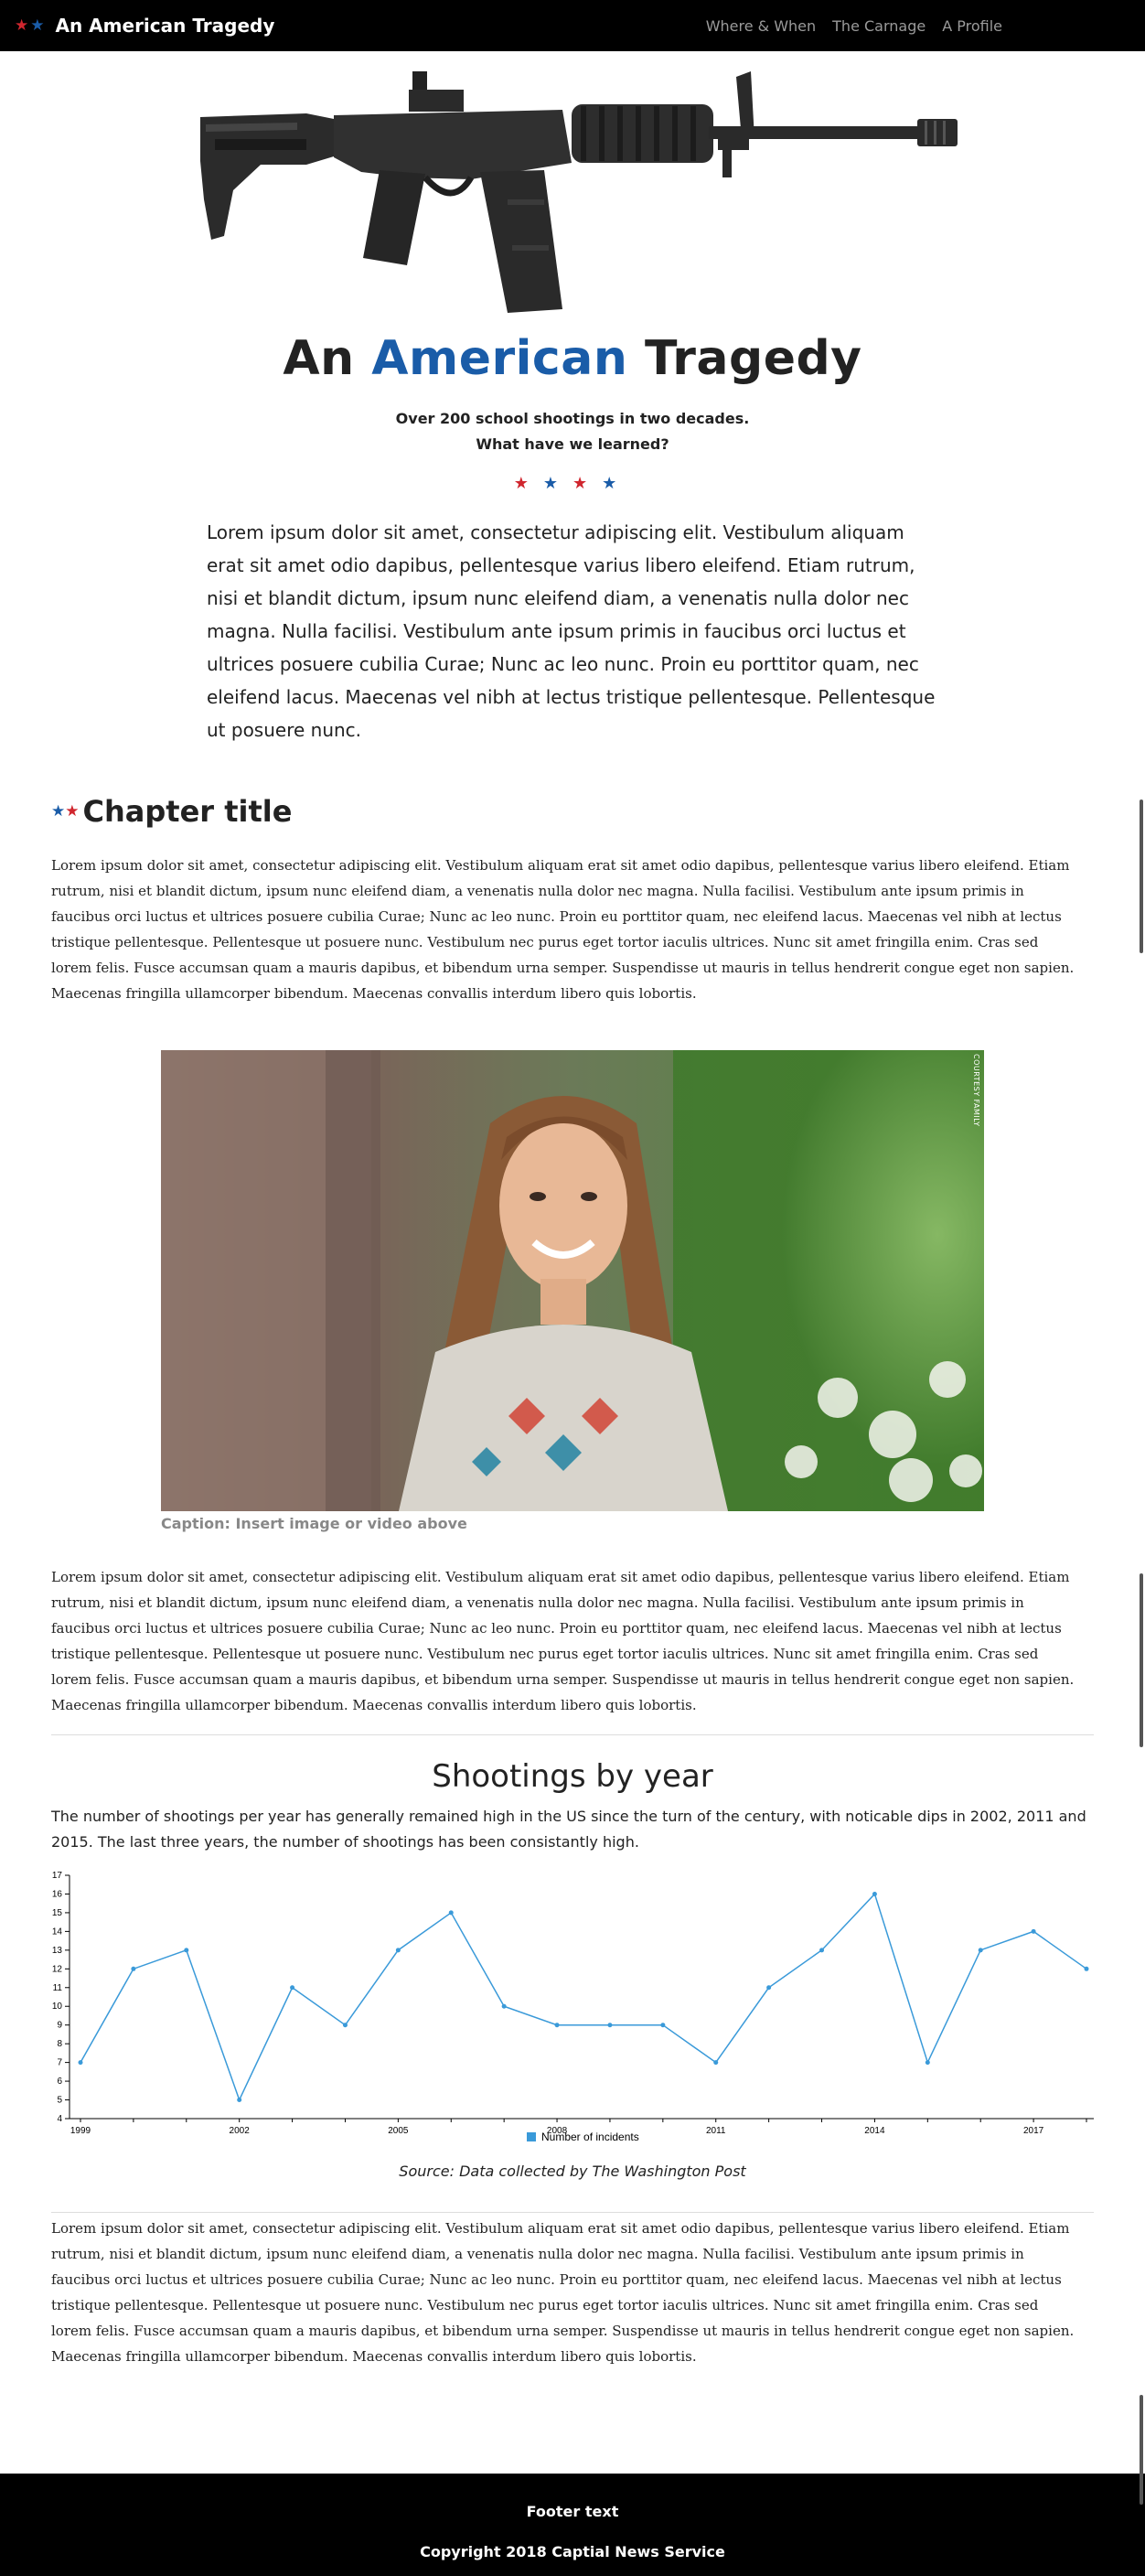  I want to click on x-tick-label: 2014, so click(874, 2131).